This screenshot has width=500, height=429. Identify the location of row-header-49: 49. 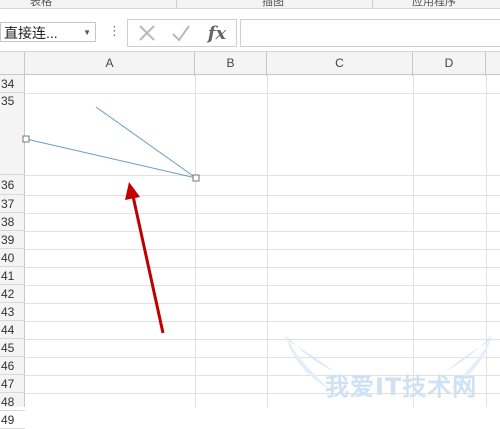
(12, 420).